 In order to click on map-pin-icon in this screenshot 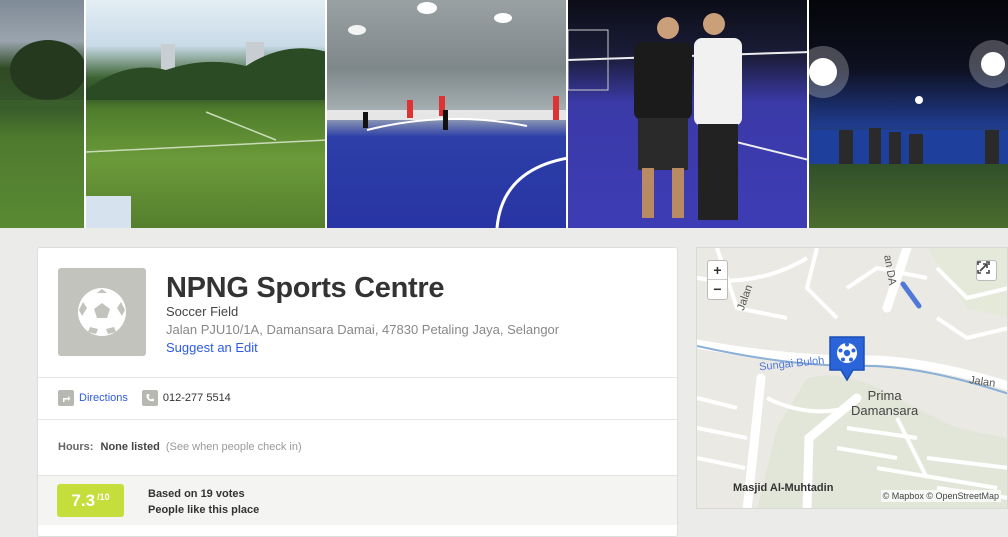, I will do `click(847, 359)`.